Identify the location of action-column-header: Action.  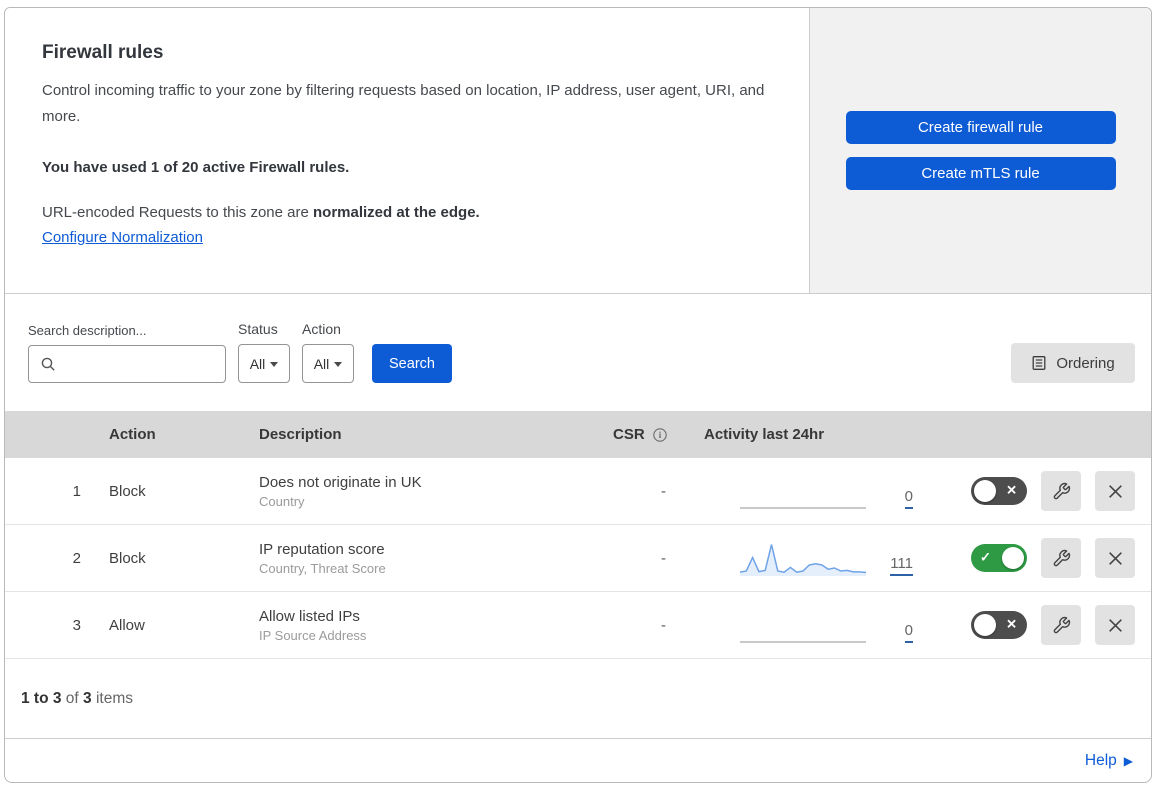
(132, 434).